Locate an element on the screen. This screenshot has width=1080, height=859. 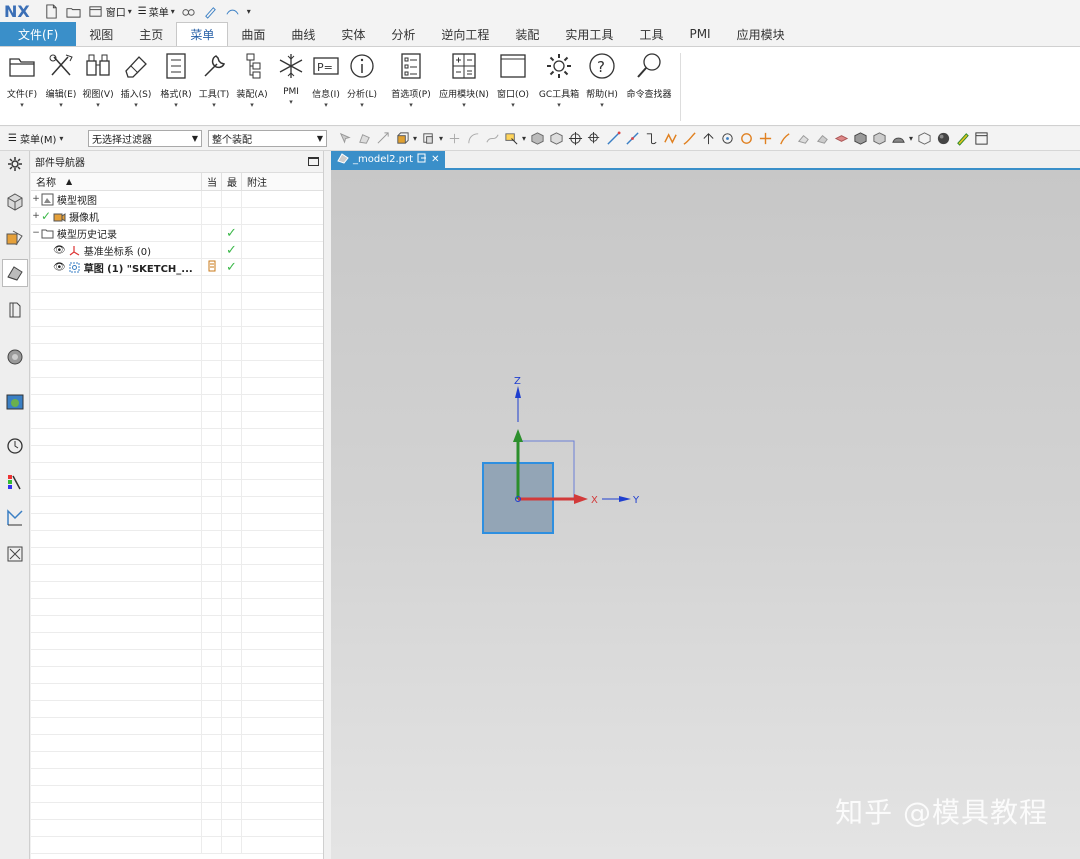
collapse-icon: − is located at coordinates (36, 233).